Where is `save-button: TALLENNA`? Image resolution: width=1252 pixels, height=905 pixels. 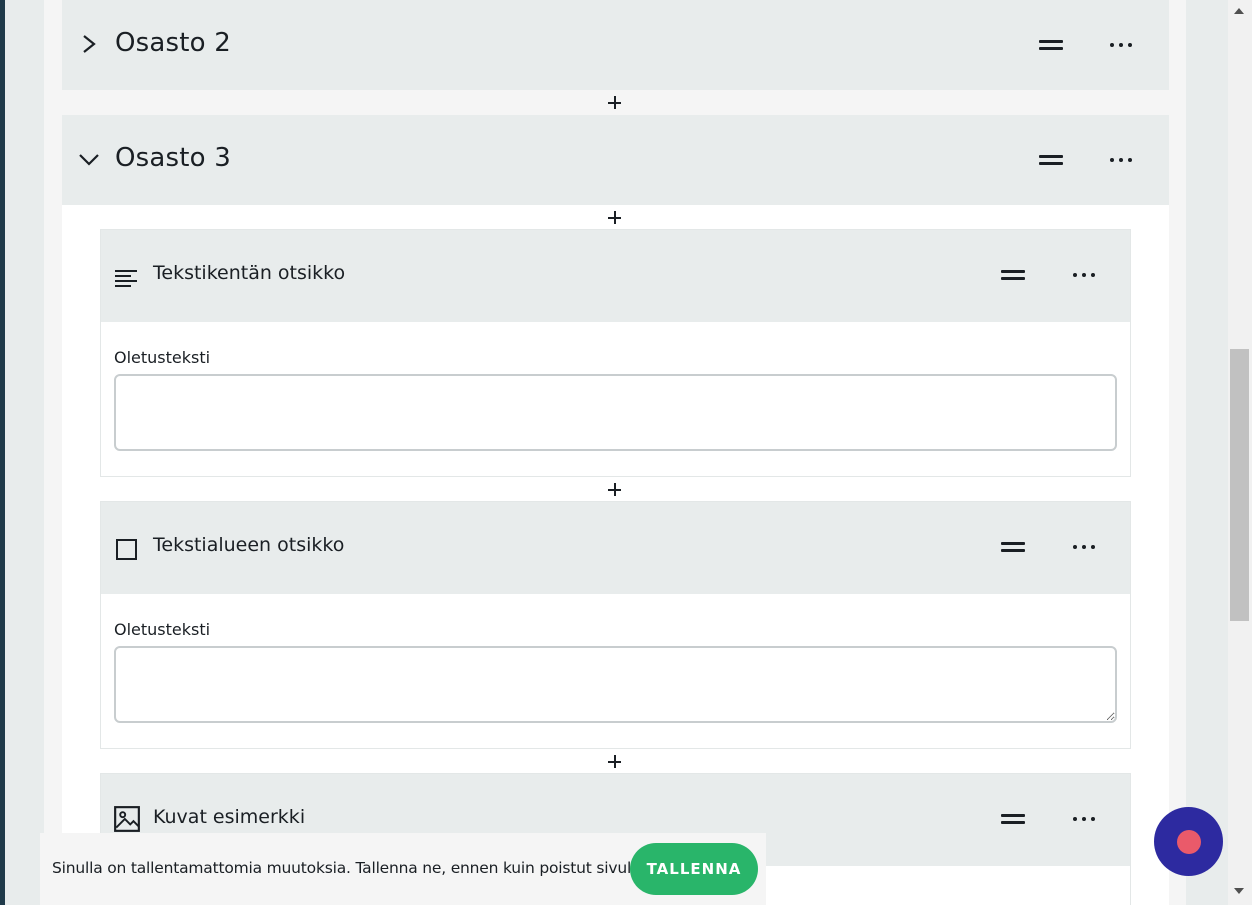 save-button: TALLENNA is located at coordinates (694, 869).